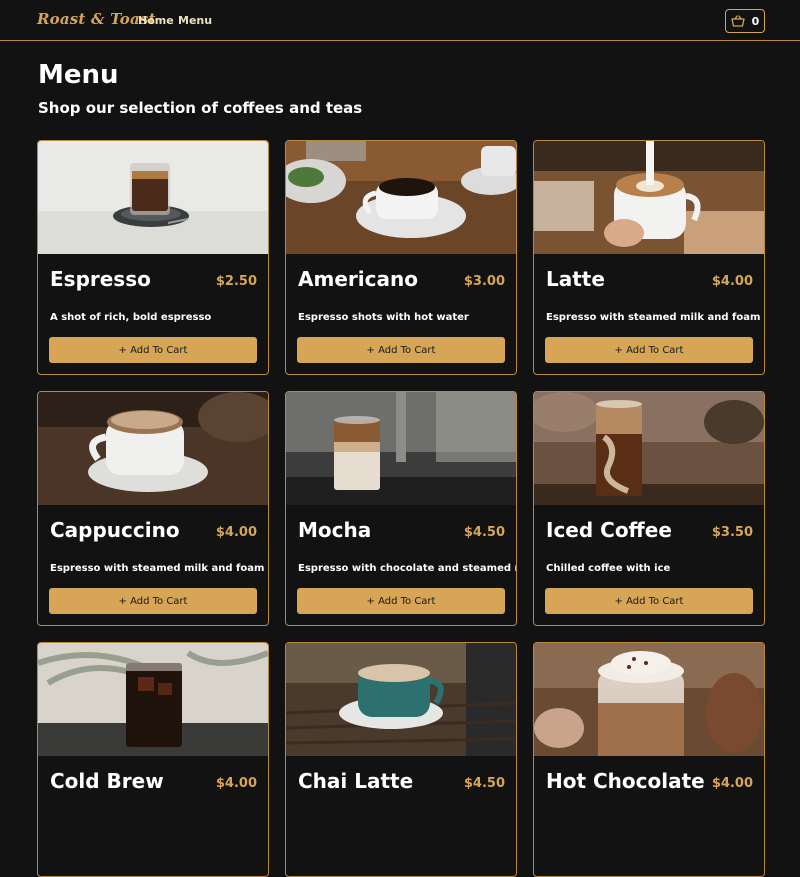 The height and width of the screenshot is (877, 800). I want to click on product-name: Cappuccino, so click(115, 530).